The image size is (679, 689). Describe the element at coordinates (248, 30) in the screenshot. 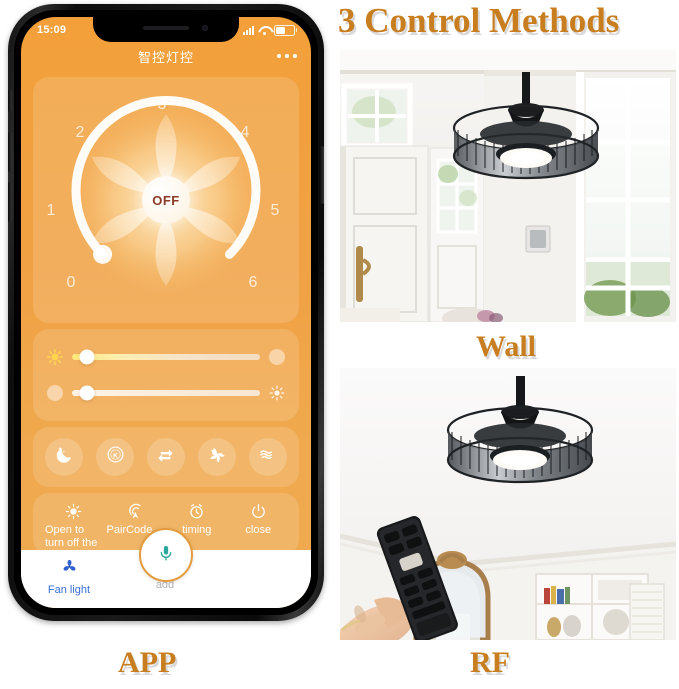

I see `cellular-signal-icon` at that location.